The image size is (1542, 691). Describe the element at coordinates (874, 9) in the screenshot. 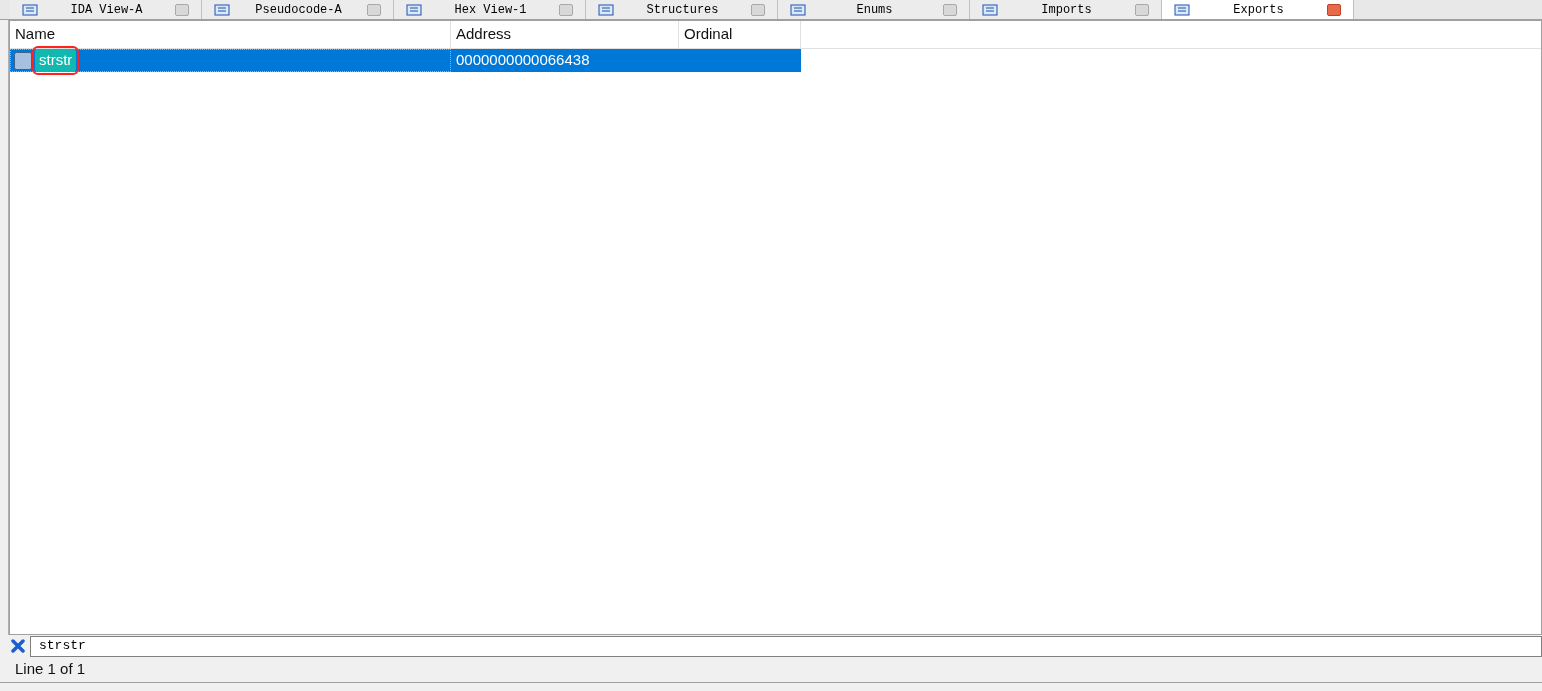

I see `tab: Enums` at that location.